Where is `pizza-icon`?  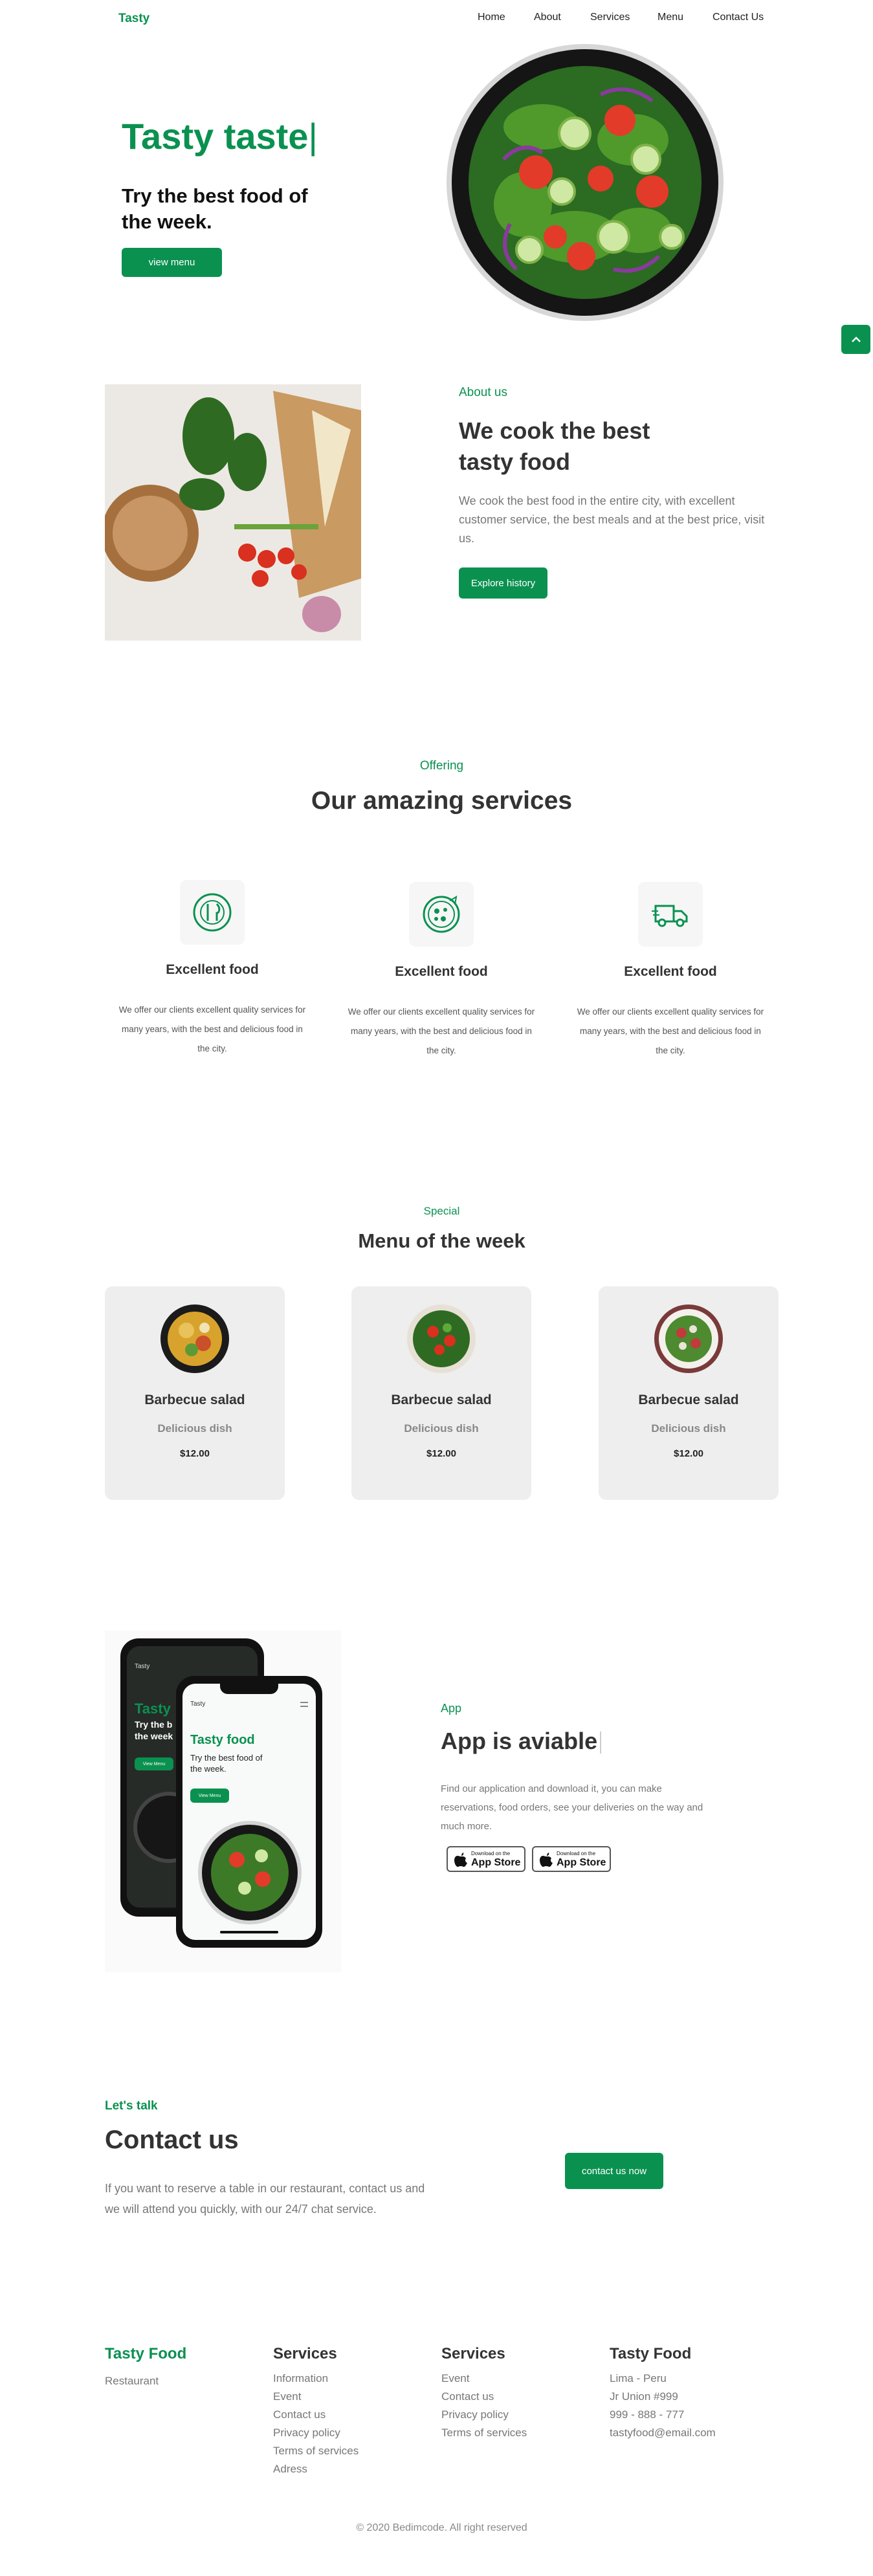
pizza-icon is located at coordinates (441, 915).